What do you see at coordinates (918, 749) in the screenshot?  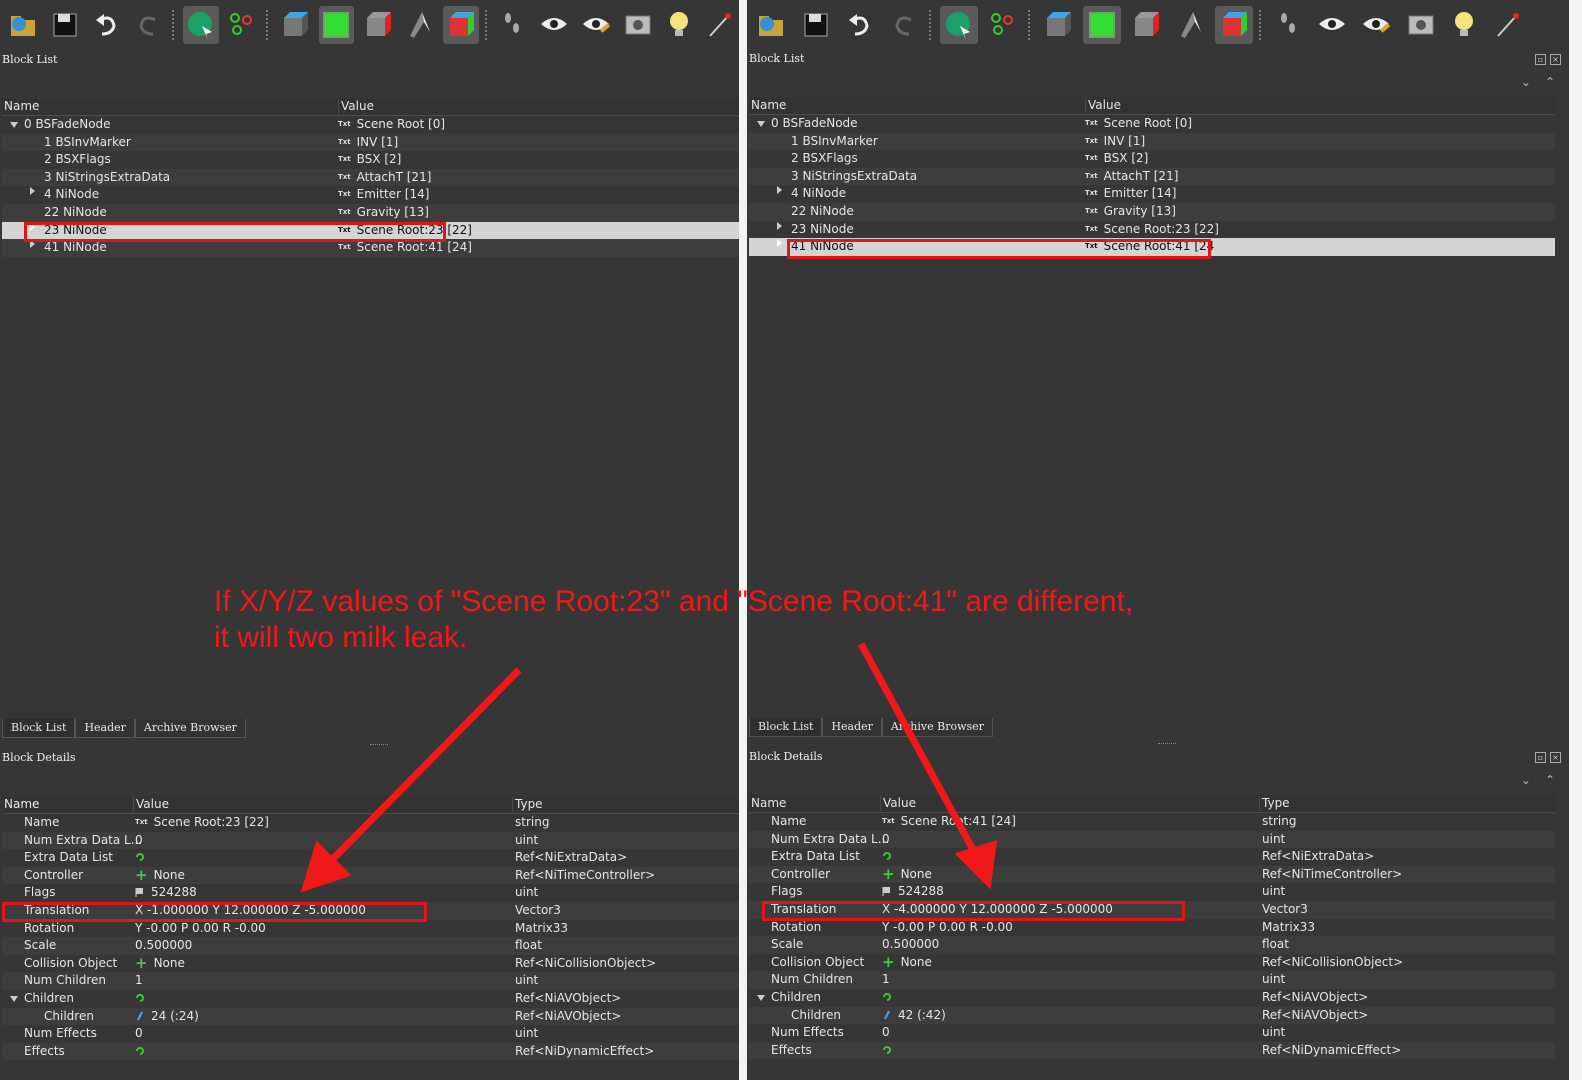 I see `arrow-right-line` at bounding box center [918, 749].